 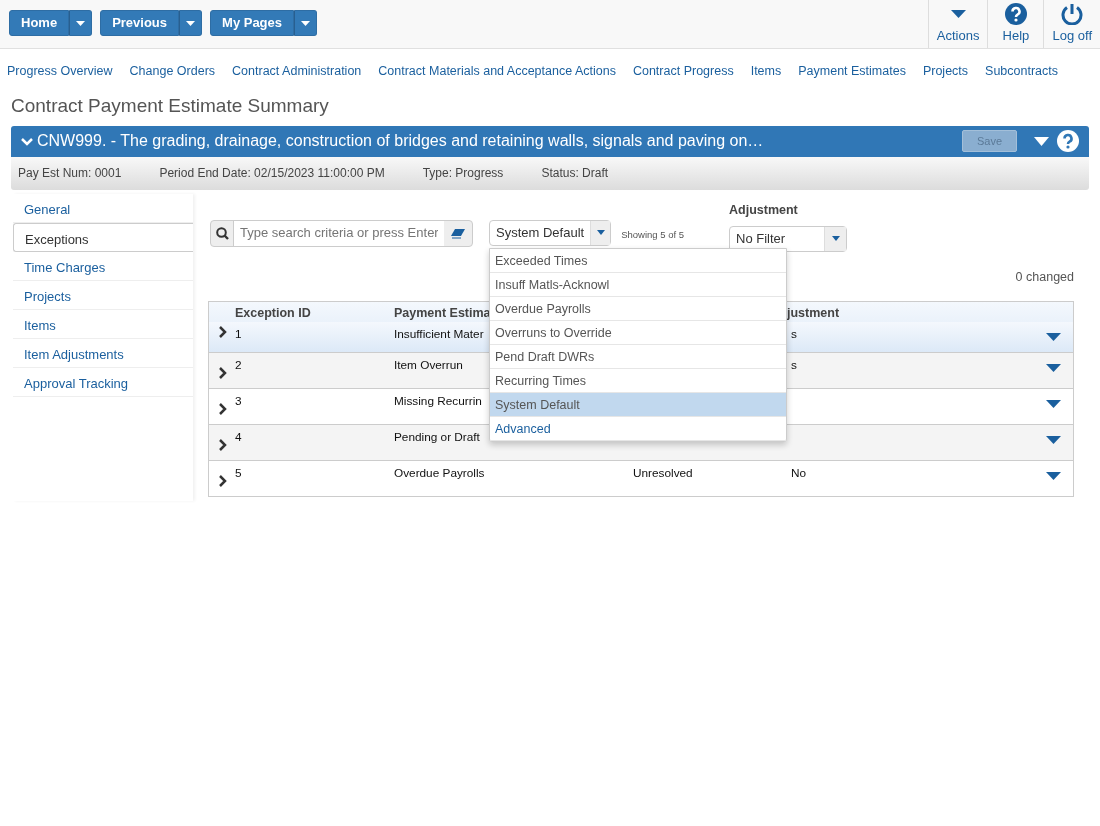 What do you see at coordinates (438, 401) in the screenshot?
I see `table-cell: Missing Recurrin` at bounding box center [438, 401].